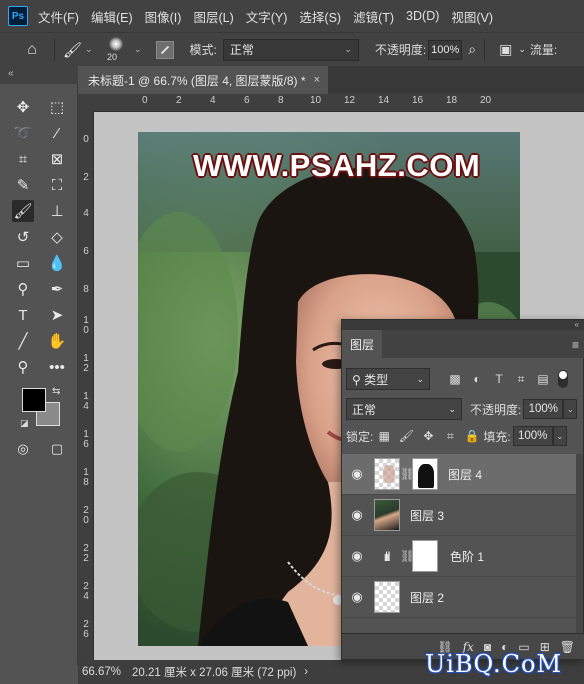 The width and height of the screenshot is (584, 684). I want to click on toolbar-collapse-button: «, so click(39, 75).